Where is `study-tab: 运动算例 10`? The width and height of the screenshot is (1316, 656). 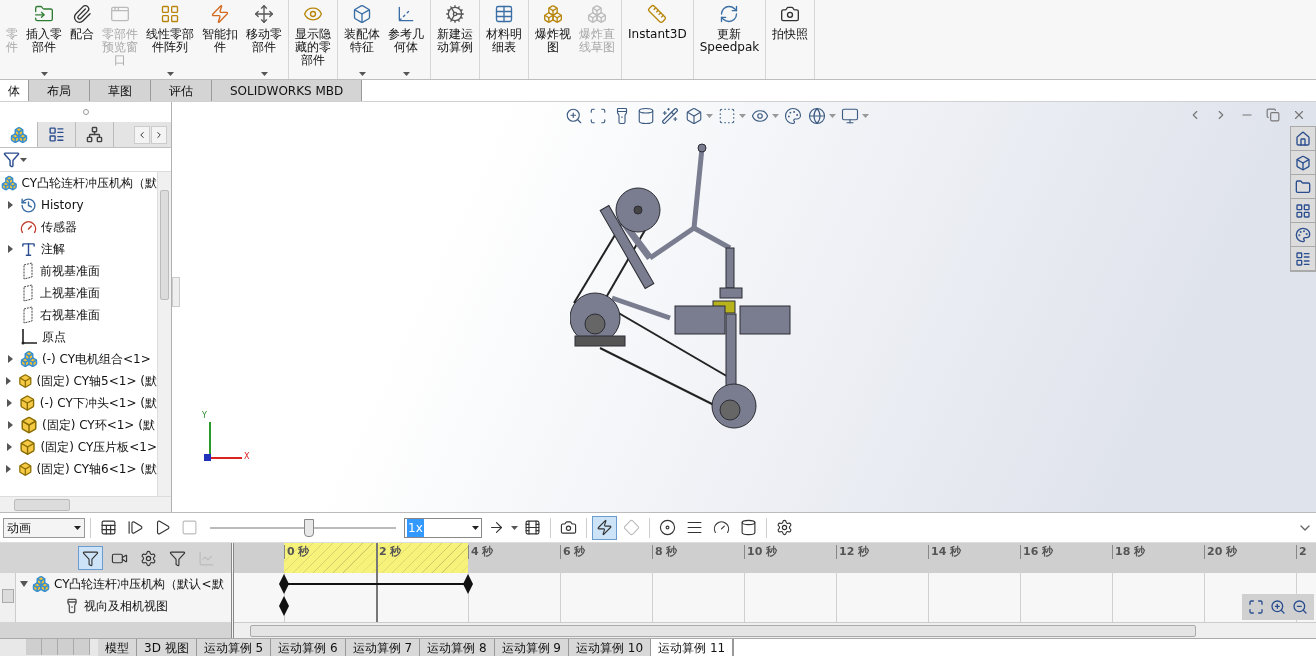
study-tab: 运动算例 10 is located at coordinates (610, 647).